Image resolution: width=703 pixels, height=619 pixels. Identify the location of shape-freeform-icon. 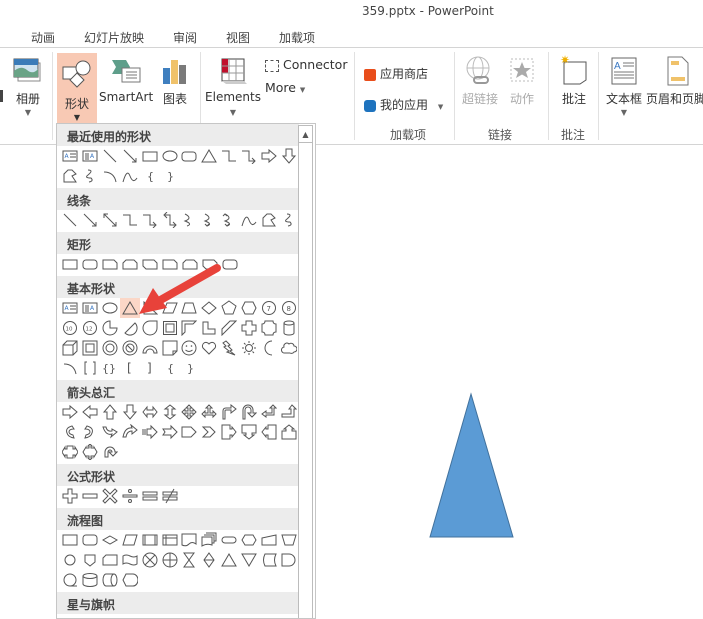
(269, 220).